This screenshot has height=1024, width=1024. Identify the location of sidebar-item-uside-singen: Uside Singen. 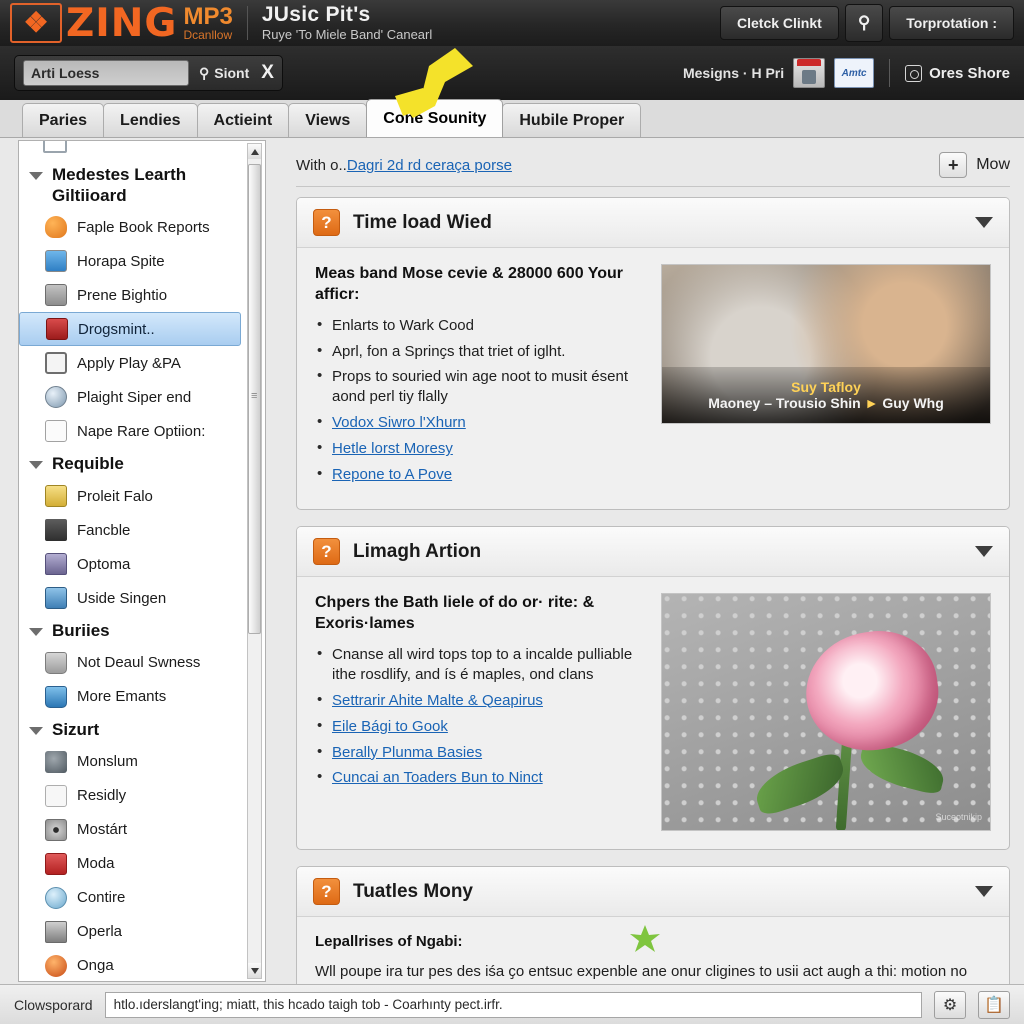
(133, 598).